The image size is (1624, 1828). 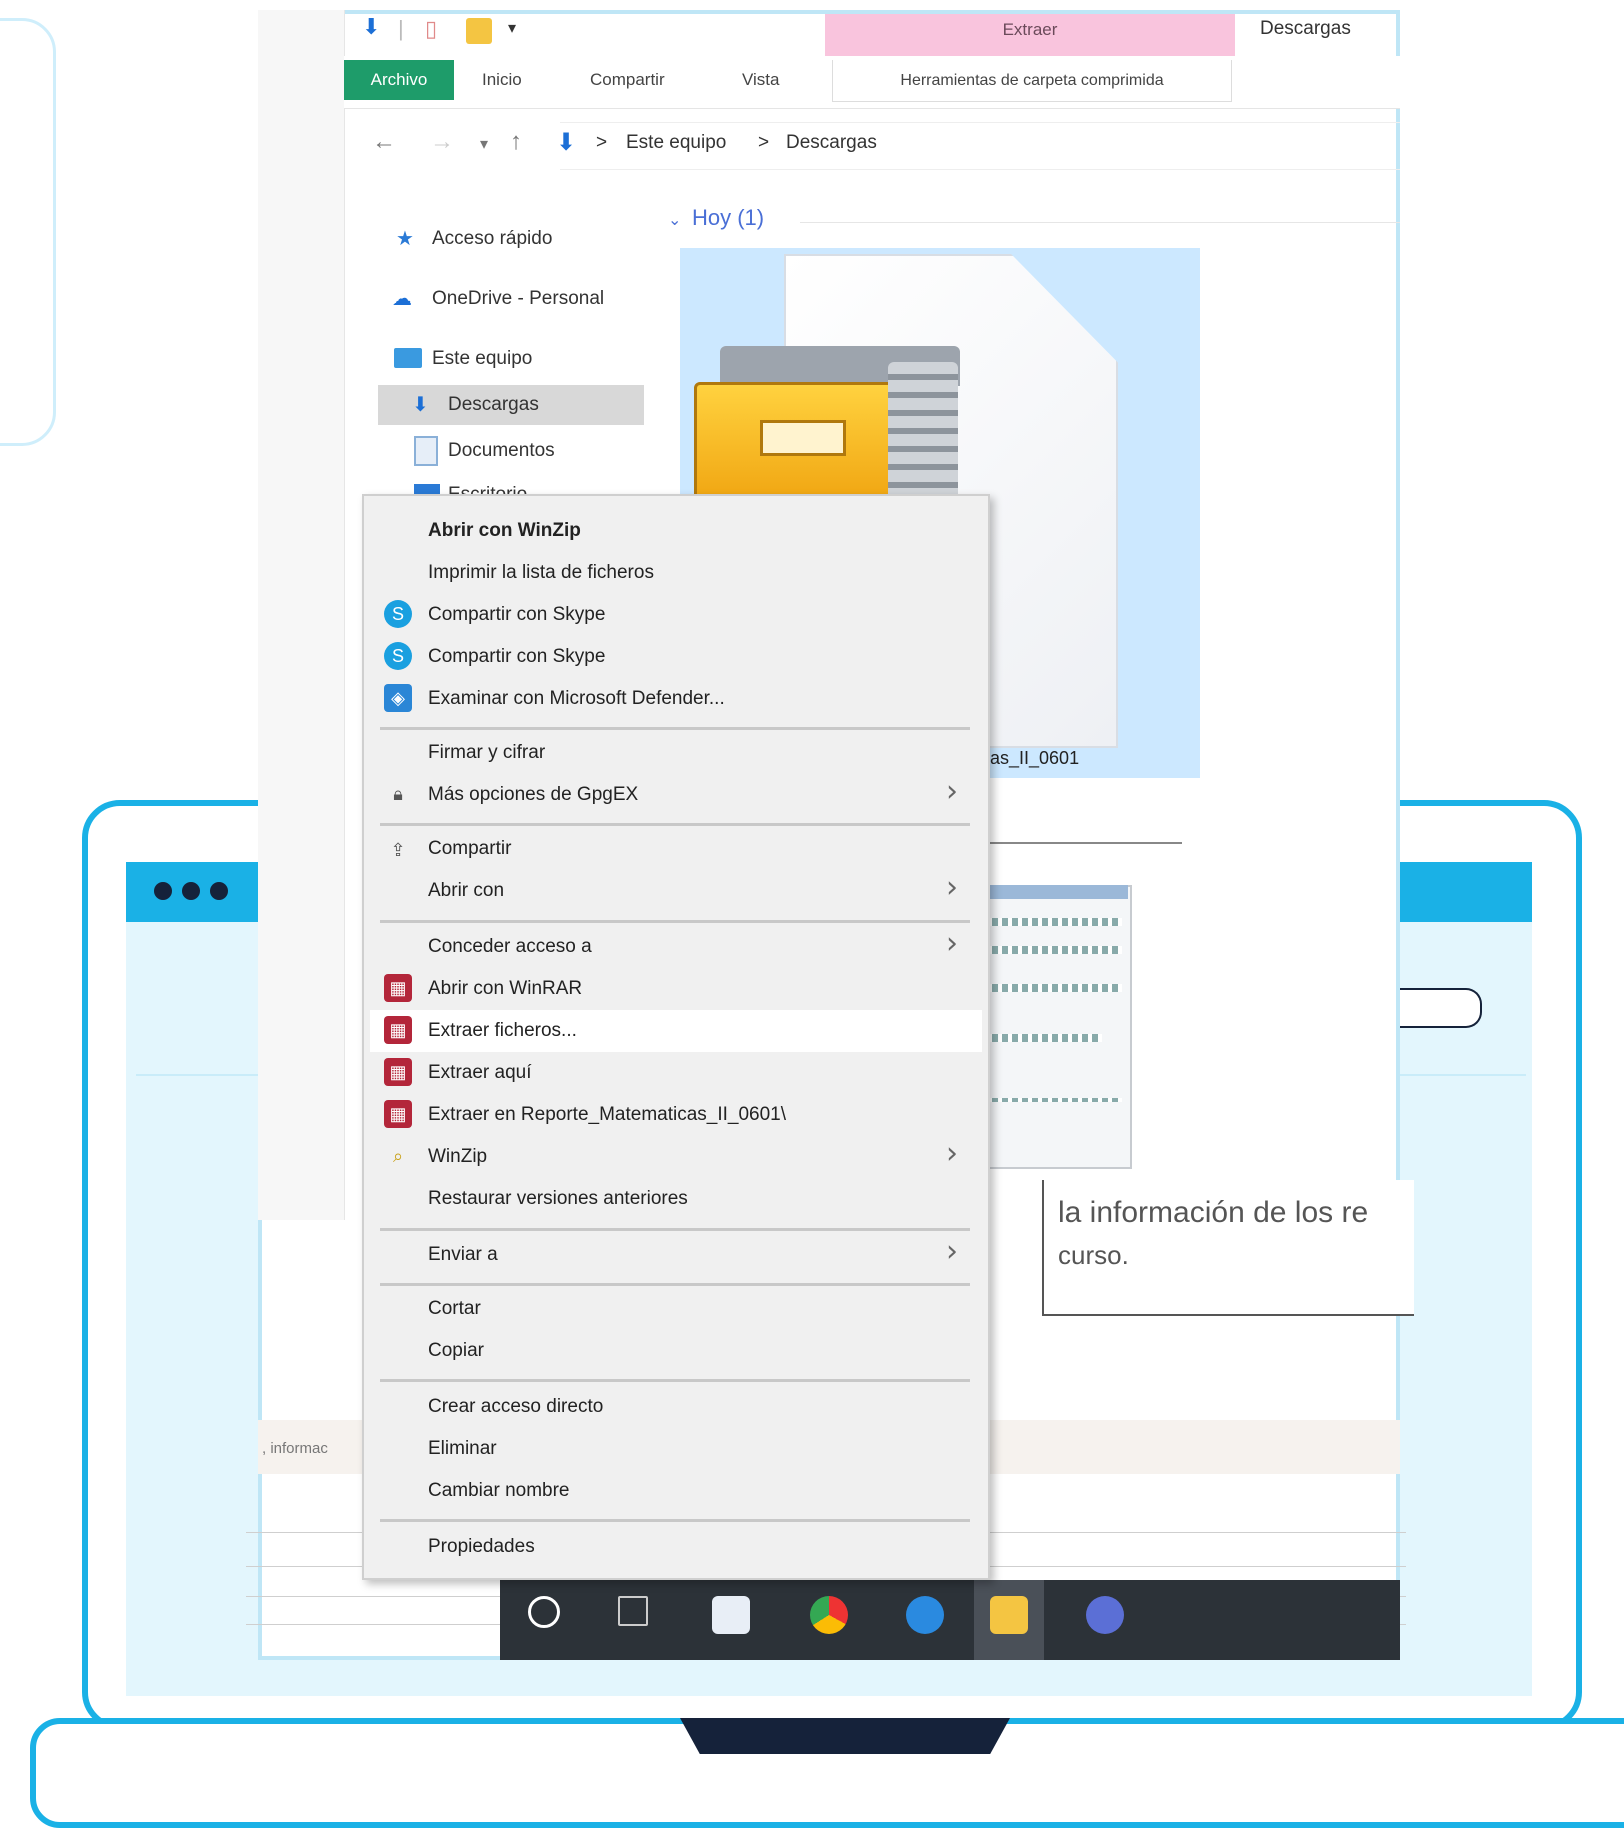 What do you see at coordinates (1213, 1212) in the screenshot?
I see `document-text-line: la información de los re` at bounding box center [1213, 1212].